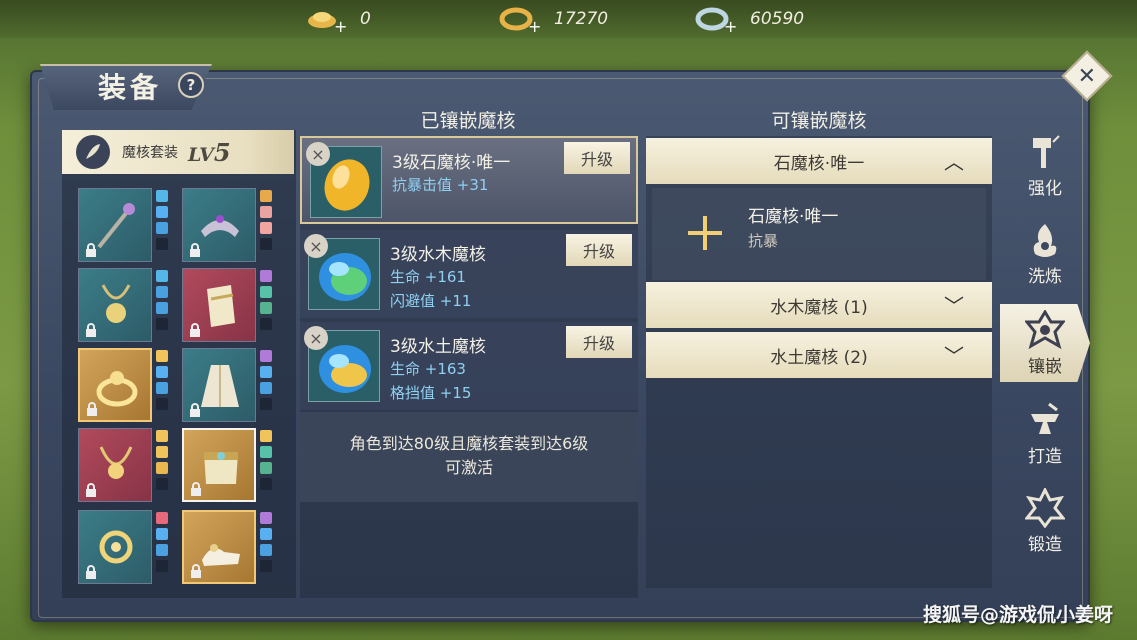 The image size is (1137, 640). What do you see at coordinates (819, 163) in the screenshot?
I see `category-label: 石魔核·唯一` at bounding box center [819, 163].